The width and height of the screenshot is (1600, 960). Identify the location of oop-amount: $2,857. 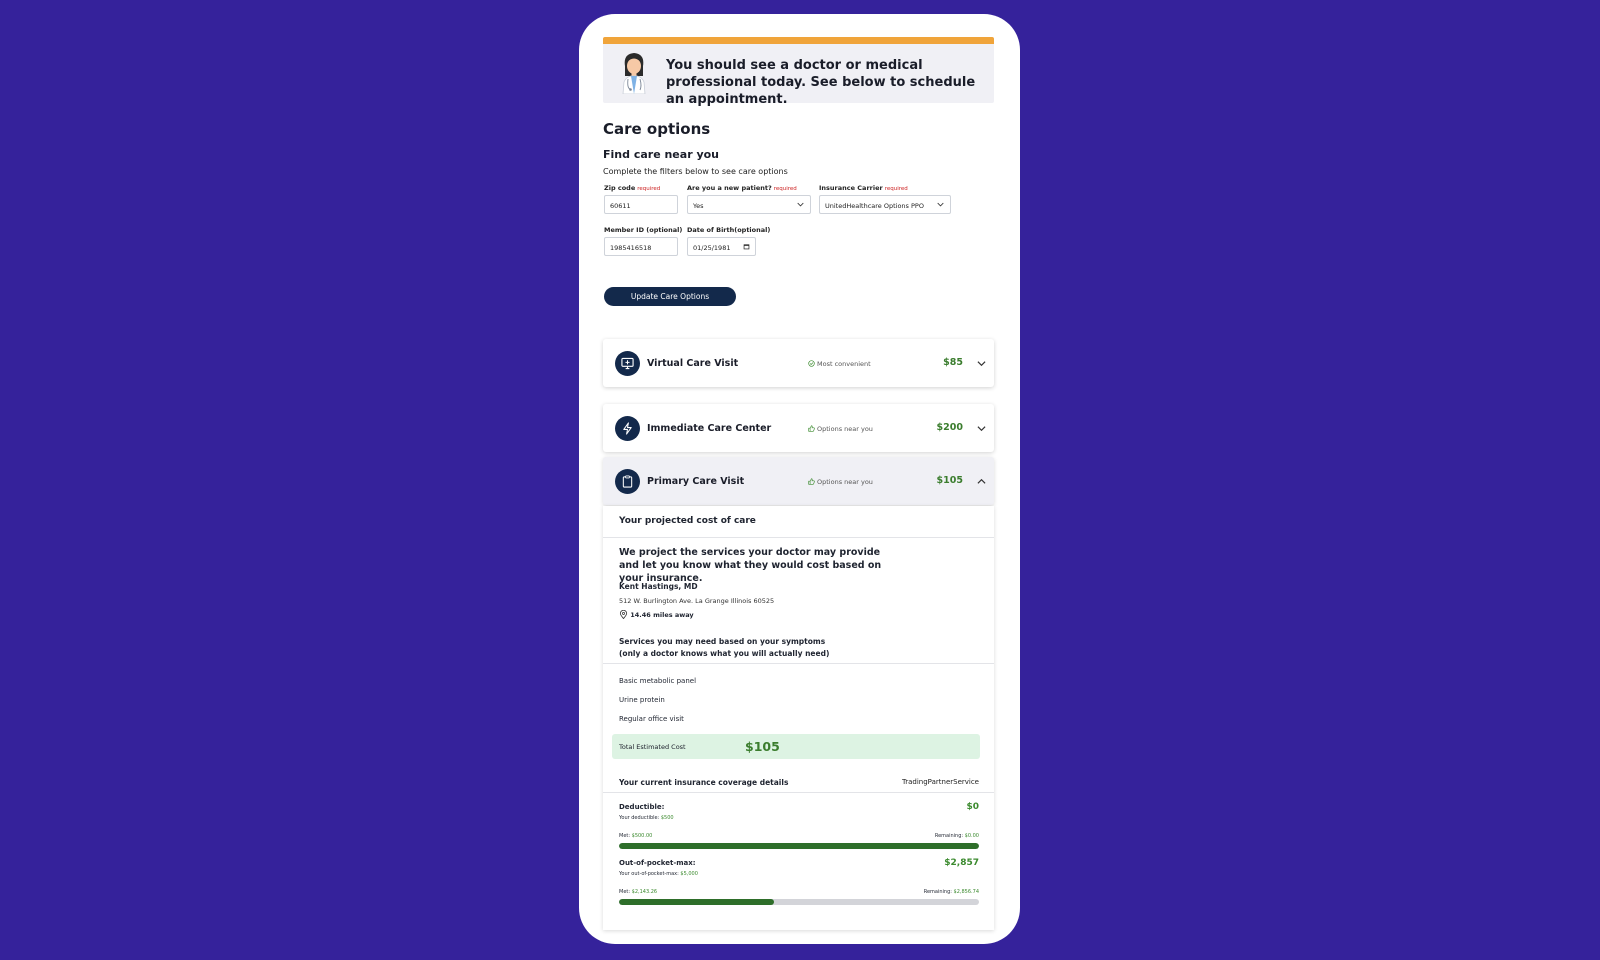
(961, 863).